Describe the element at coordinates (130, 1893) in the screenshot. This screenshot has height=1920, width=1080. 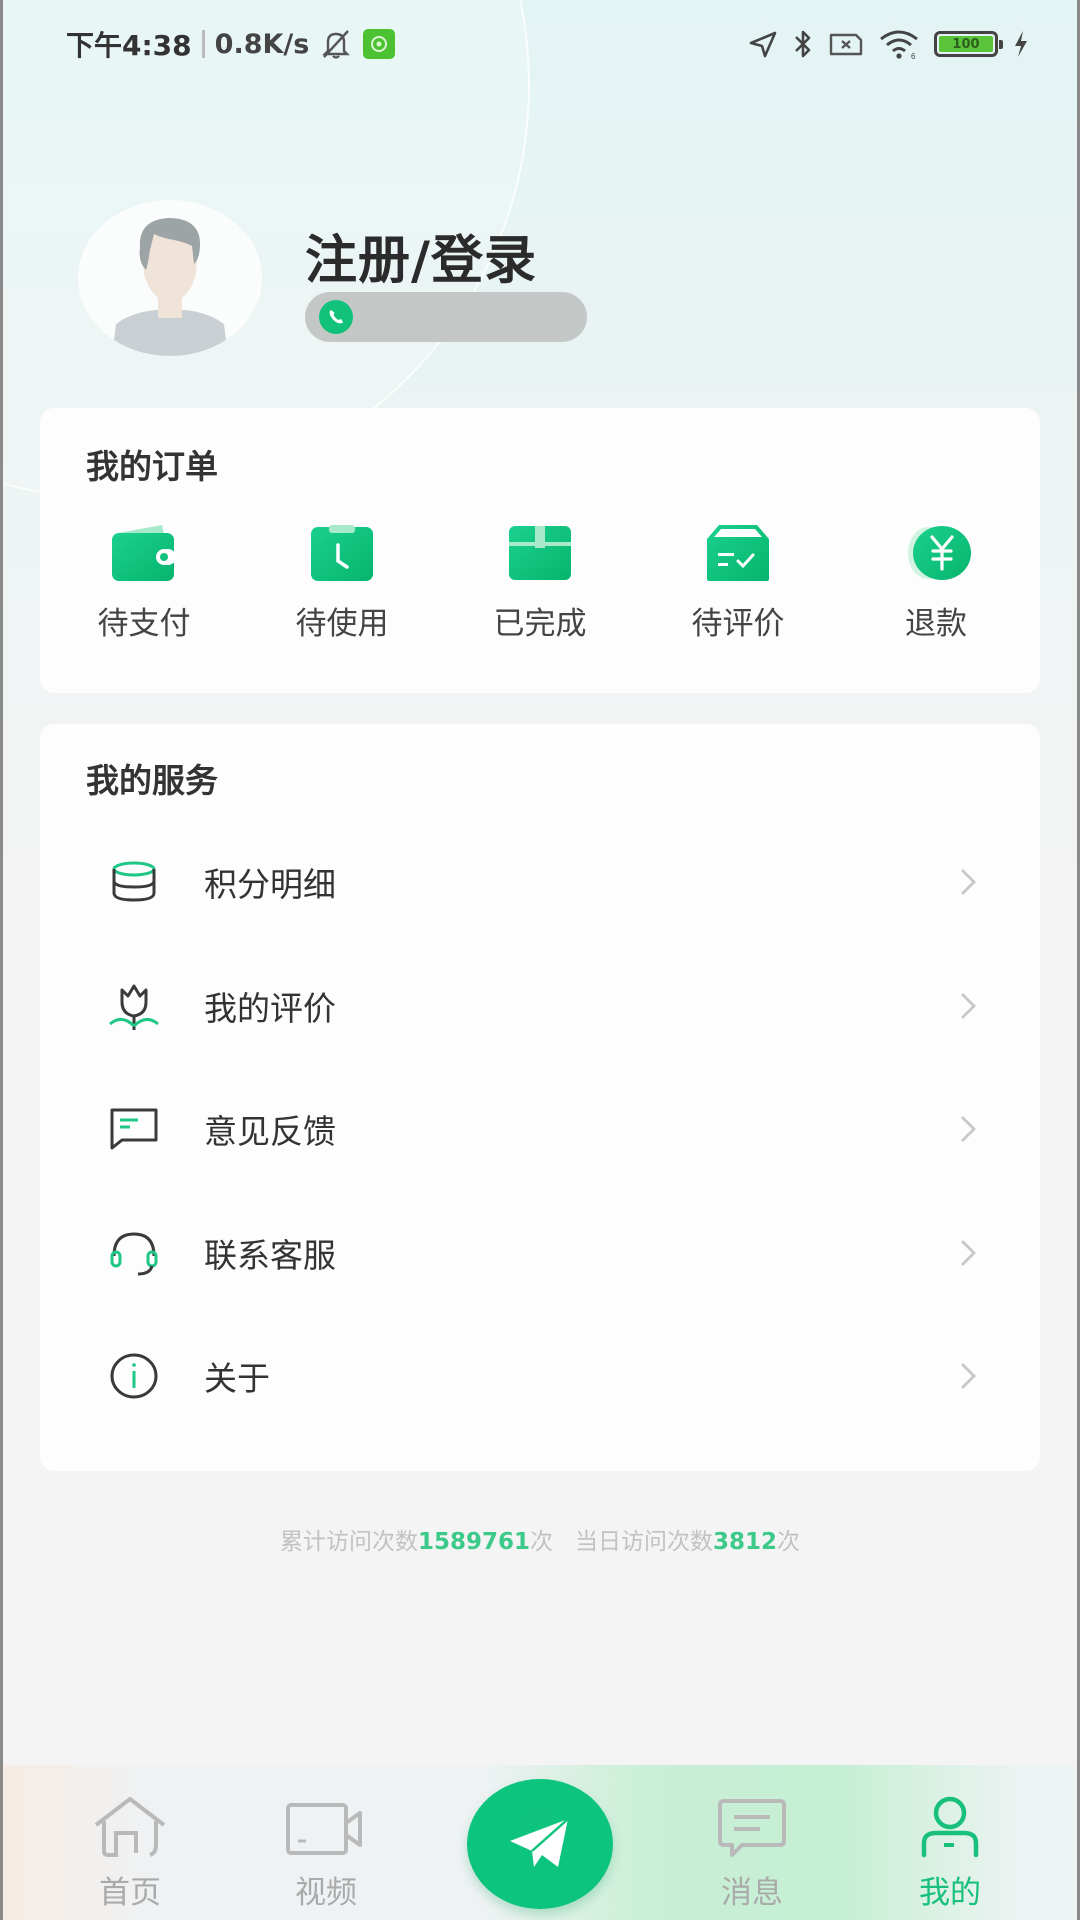
I see `nav-label: 首页` at that location.